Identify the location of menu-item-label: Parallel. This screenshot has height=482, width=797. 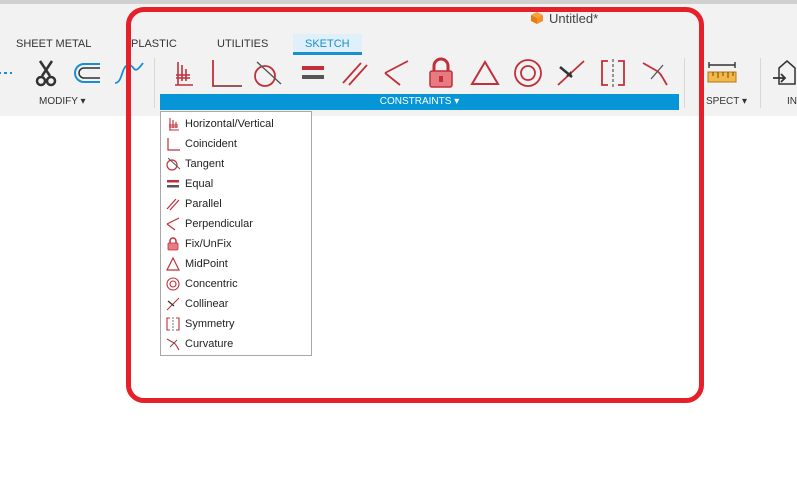
(203, 204).